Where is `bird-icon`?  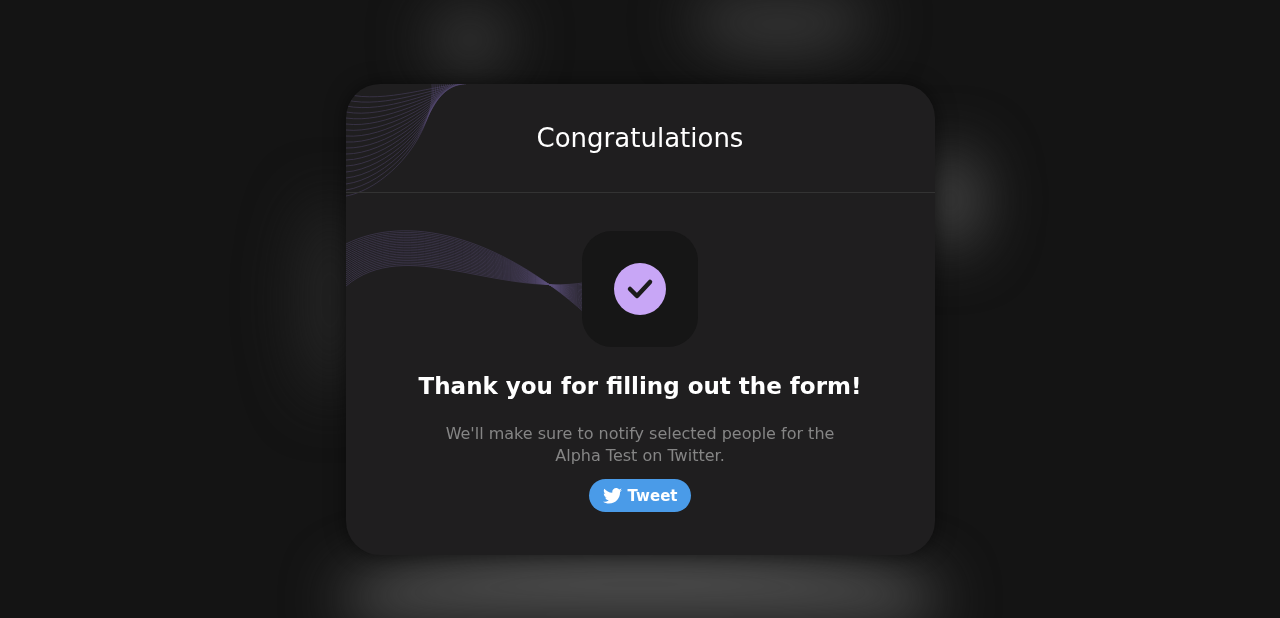
bird-icon is located at coordinates (612, 495).